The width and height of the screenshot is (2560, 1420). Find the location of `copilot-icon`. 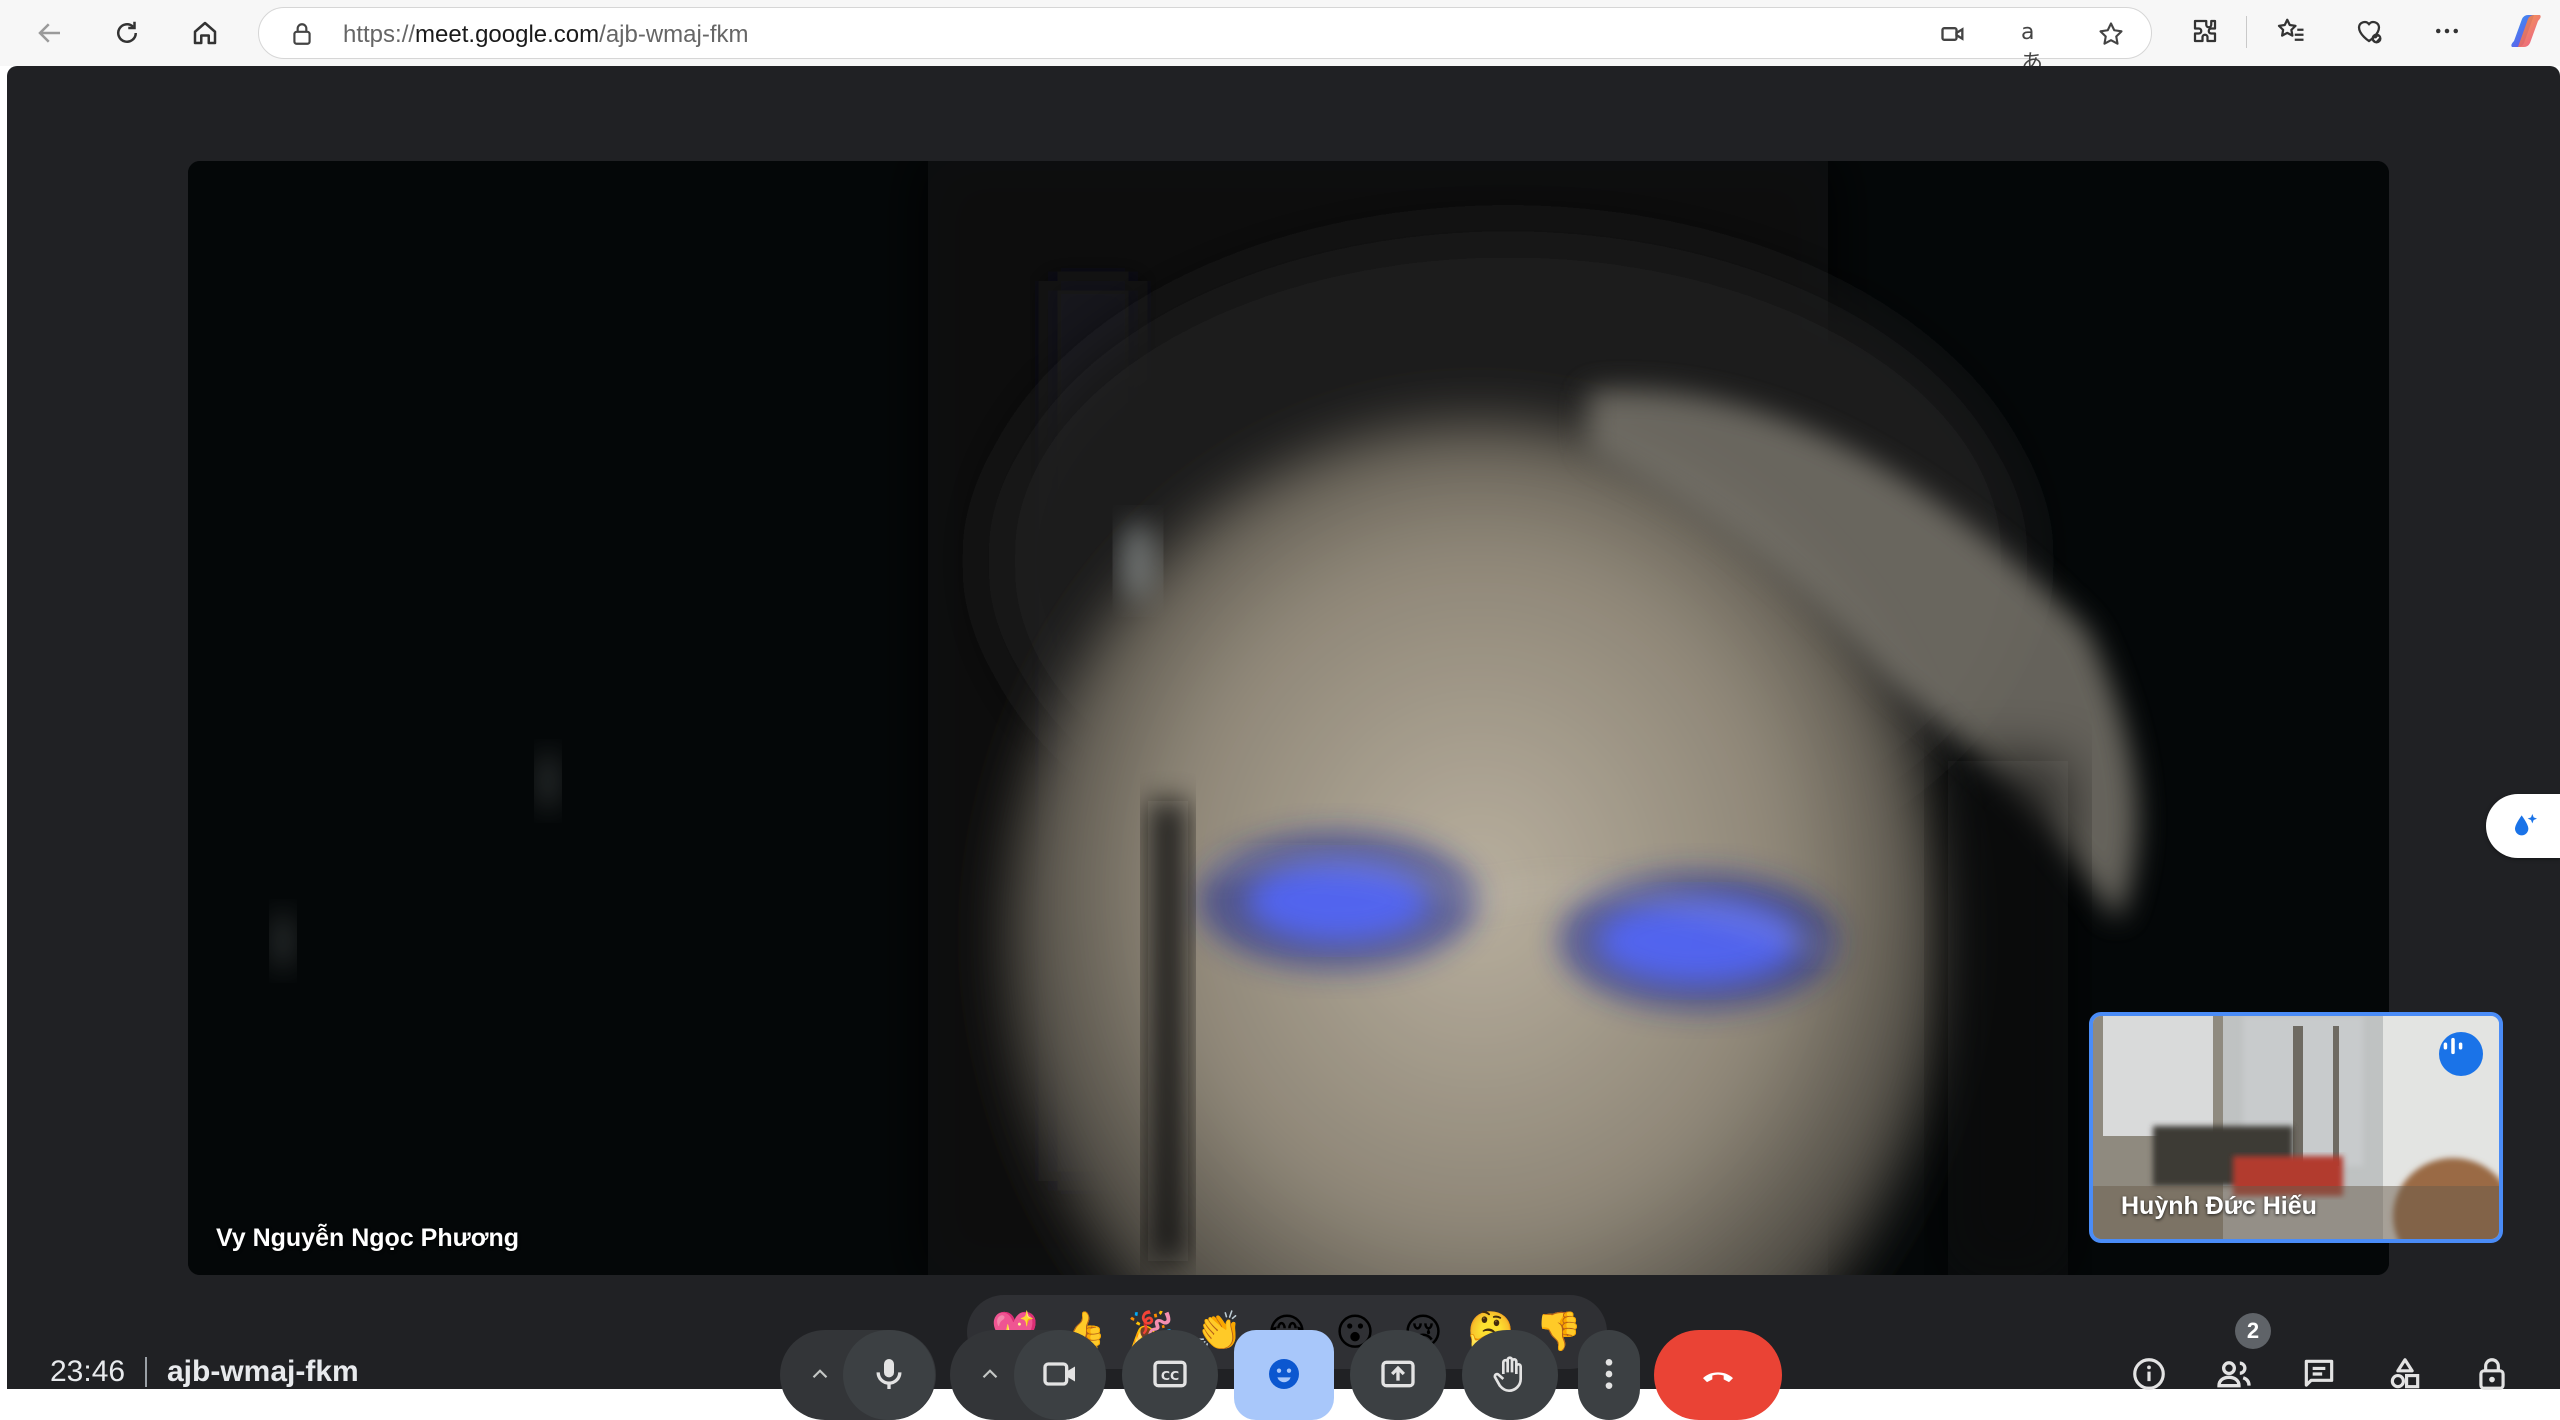

copilot-icon is located at coordinates (2526, 31).